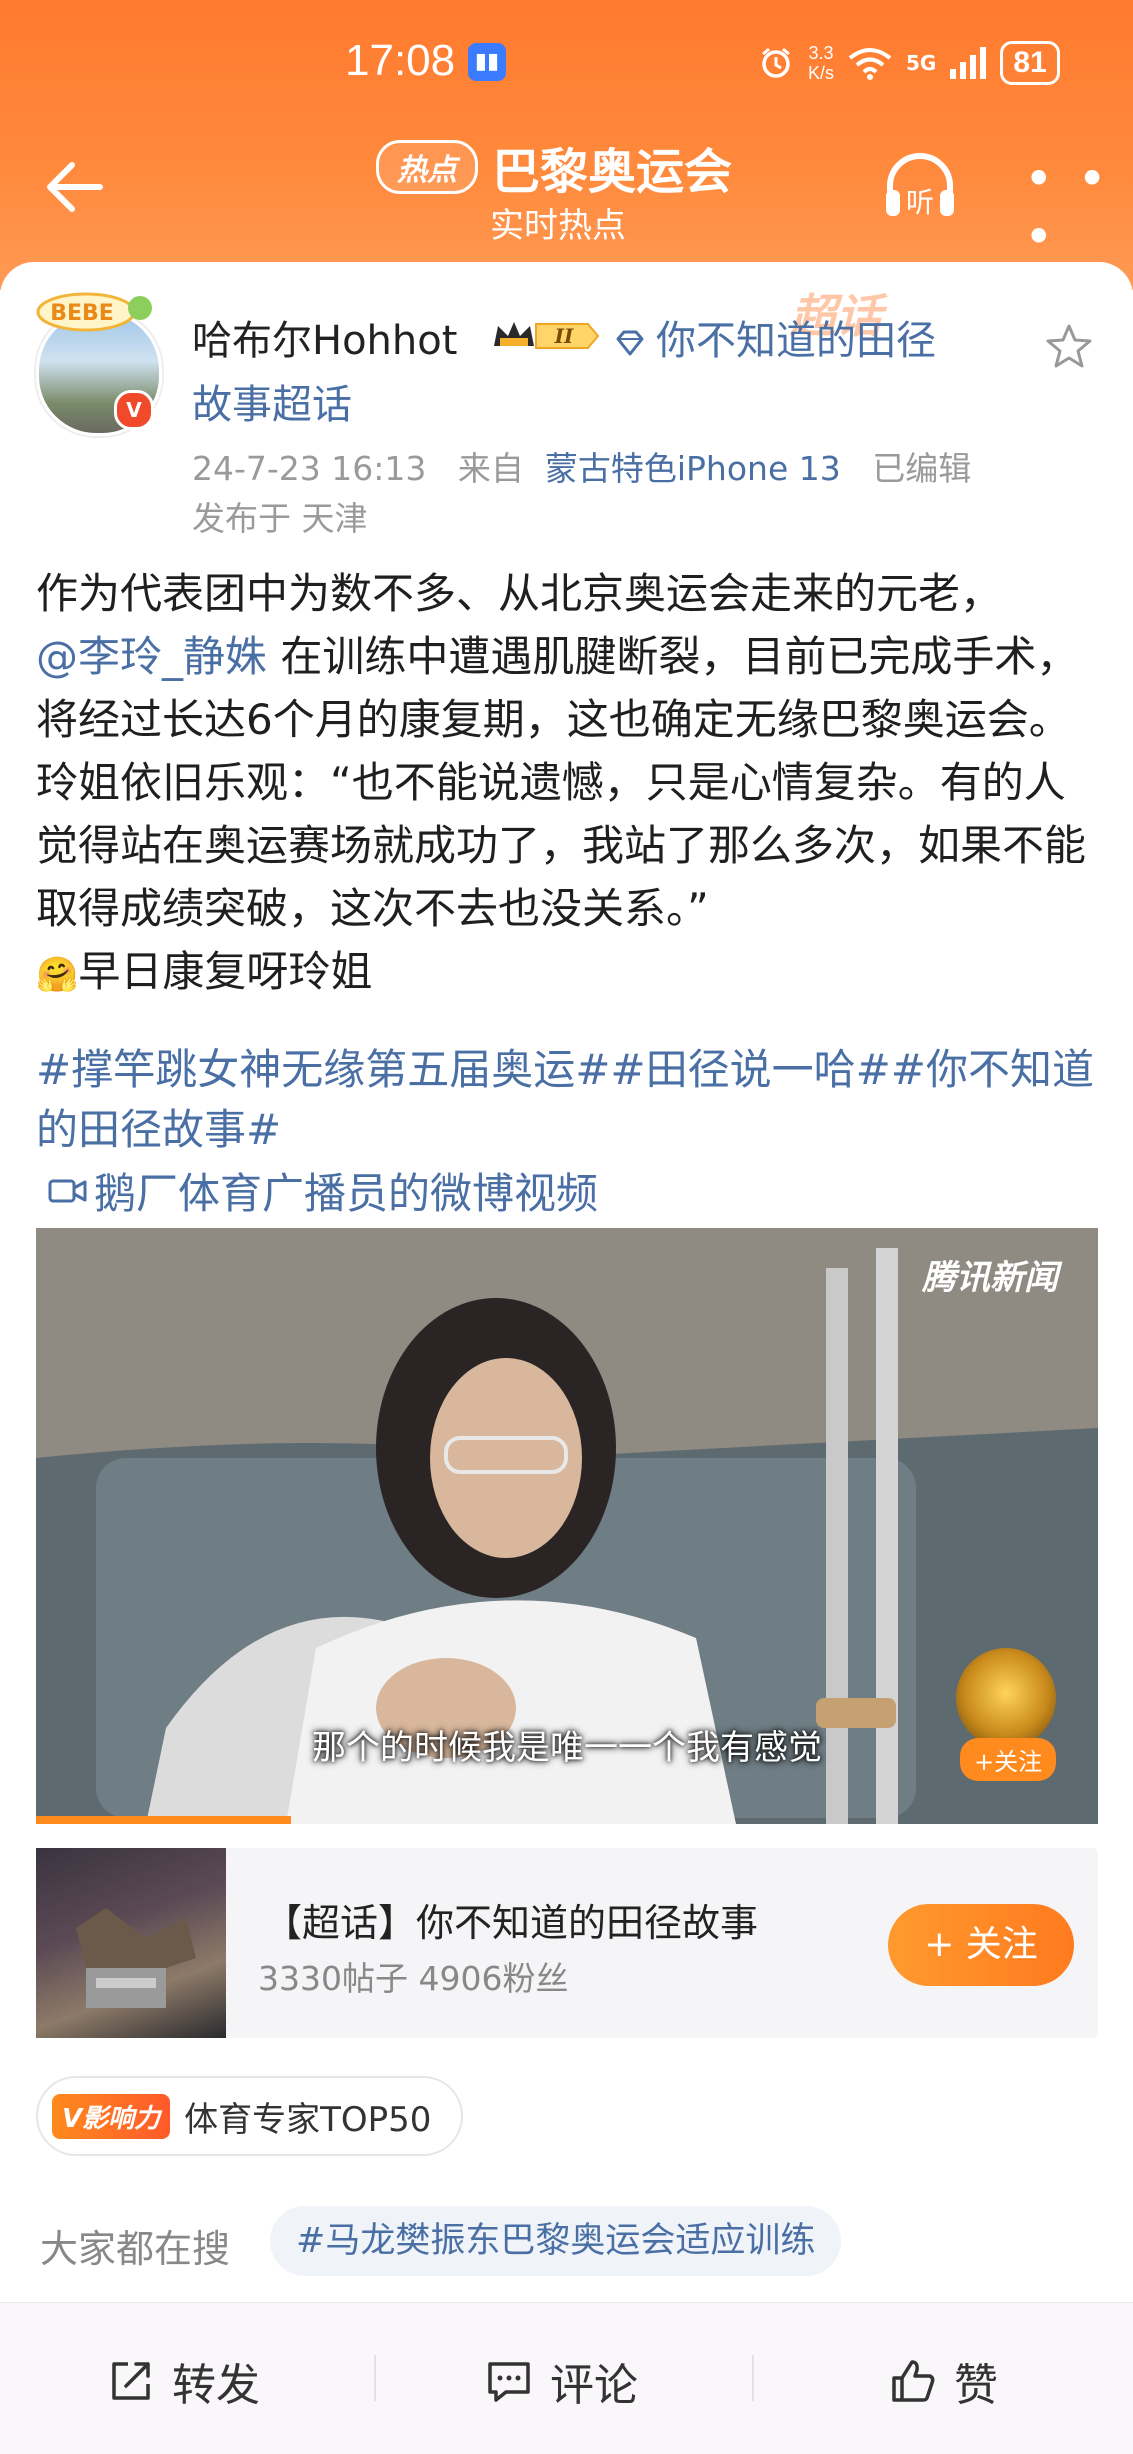  What do you see at coordinates (943, 2381) in the screenshot?
I see `like-button: 赞` at bounding box center [943, 2381].